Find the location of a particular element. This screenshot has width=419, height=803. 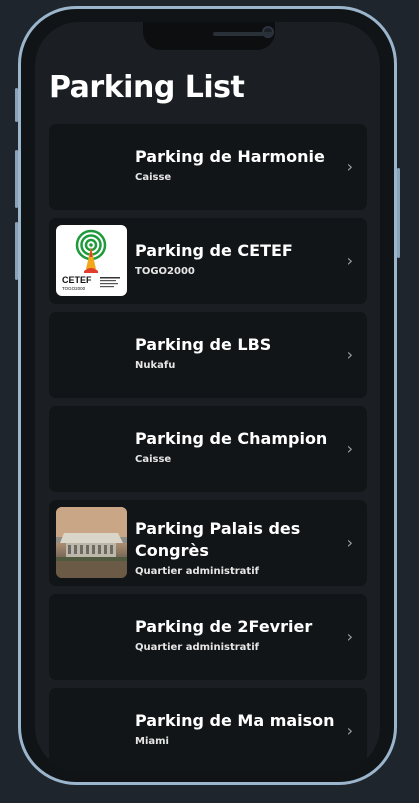

svg-text: CETEF is located at coordinates (77, 280).